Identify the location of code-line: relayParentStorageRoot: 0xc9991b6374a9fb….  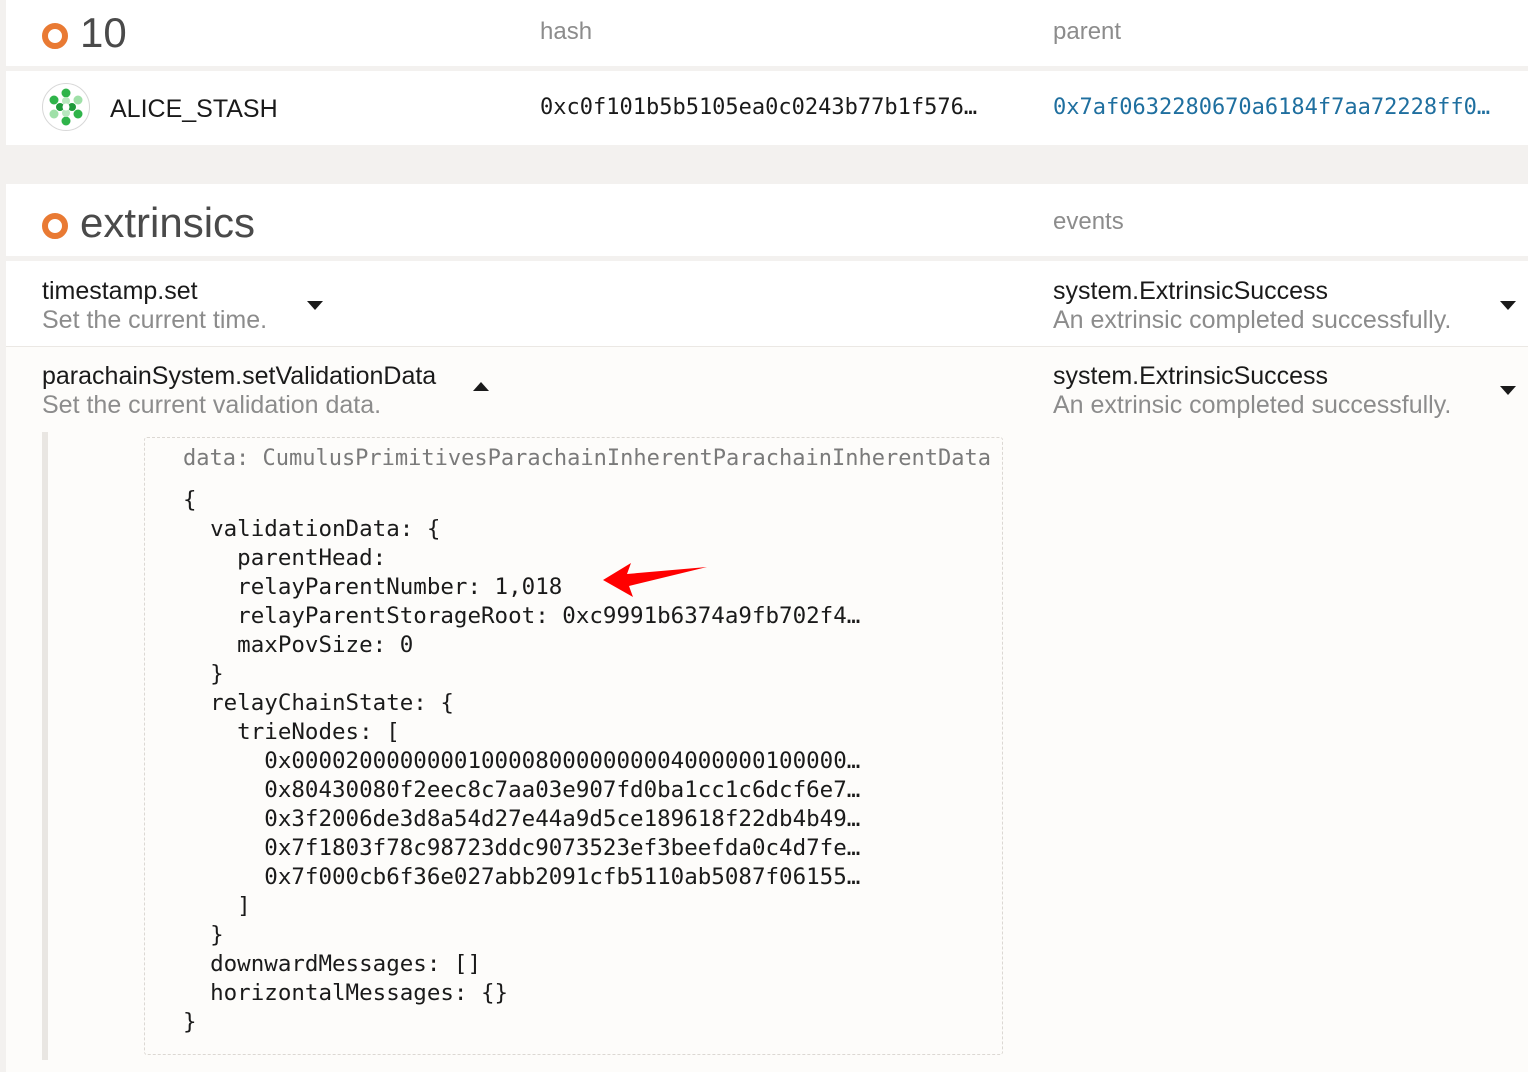
(522, 616).